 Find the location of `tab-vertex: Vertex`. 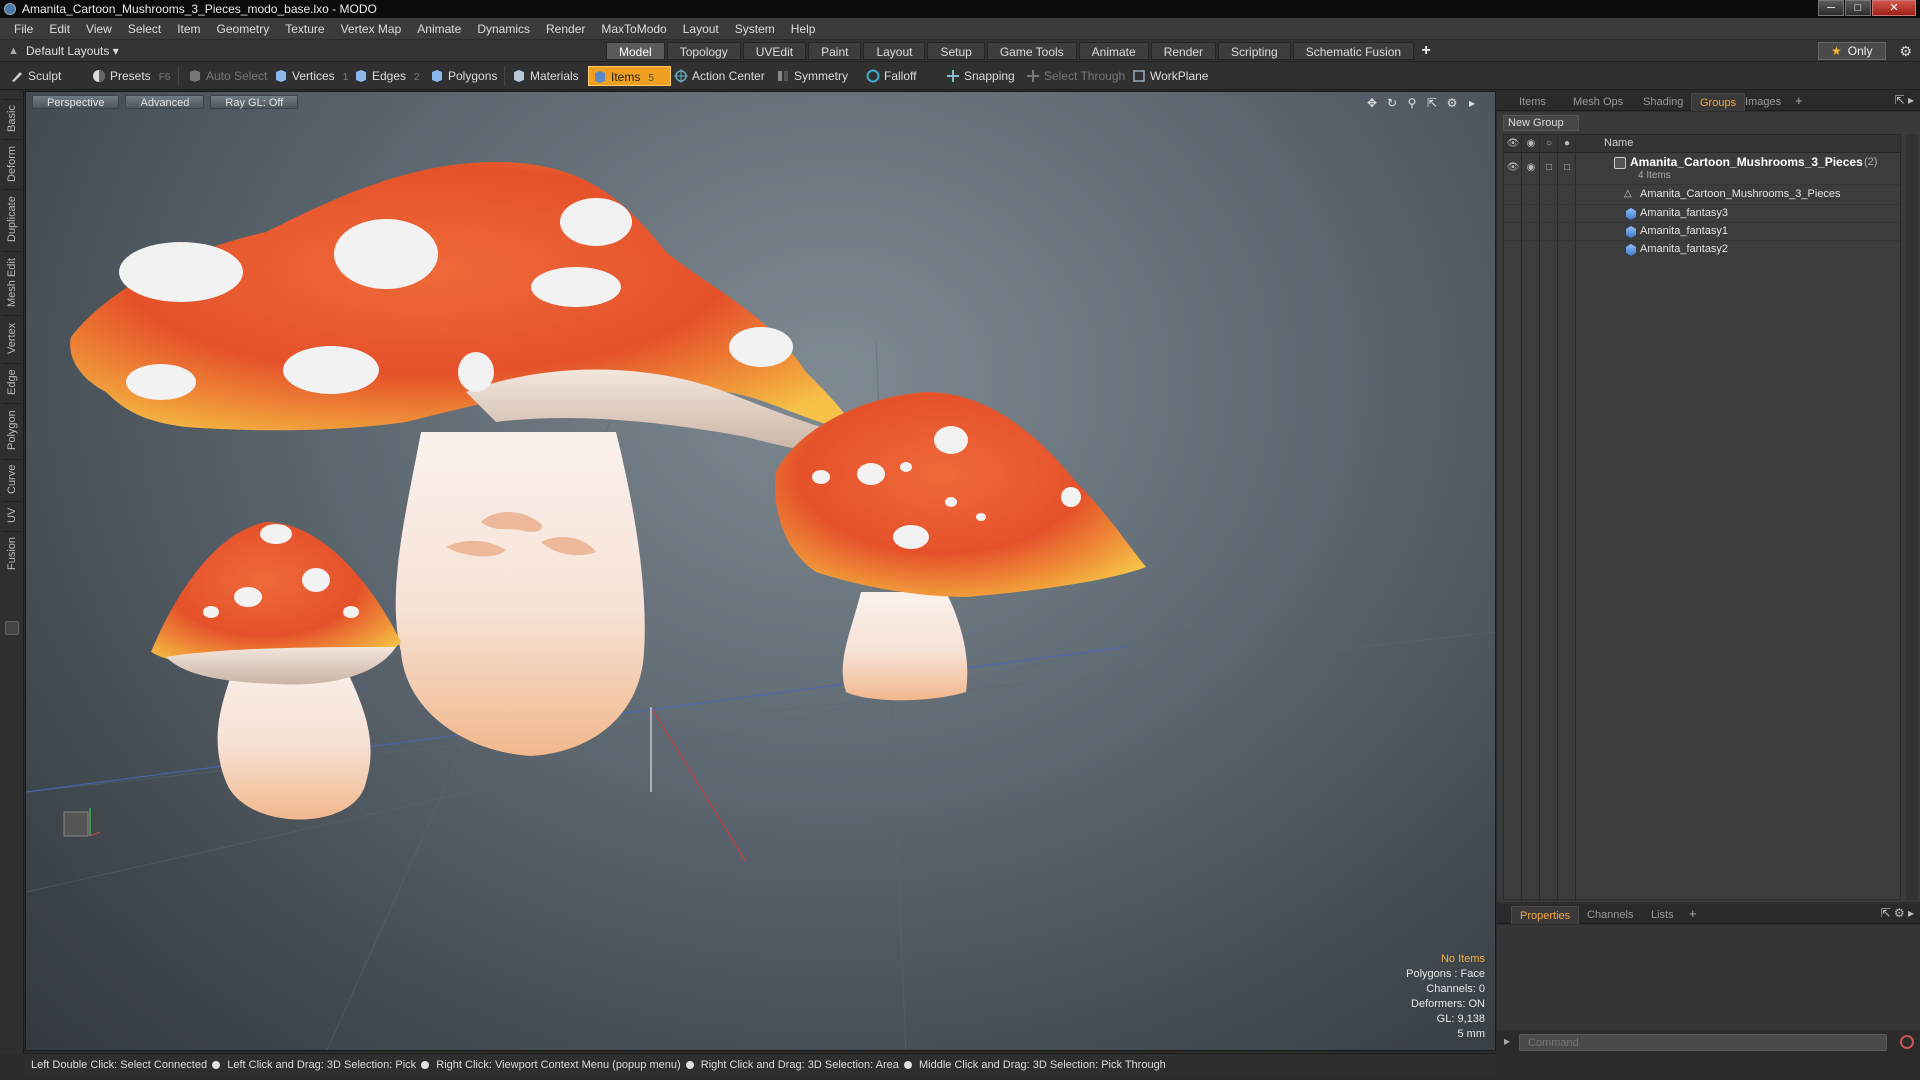

tab-vertex: Vertex is located at coordinates (12, 338).